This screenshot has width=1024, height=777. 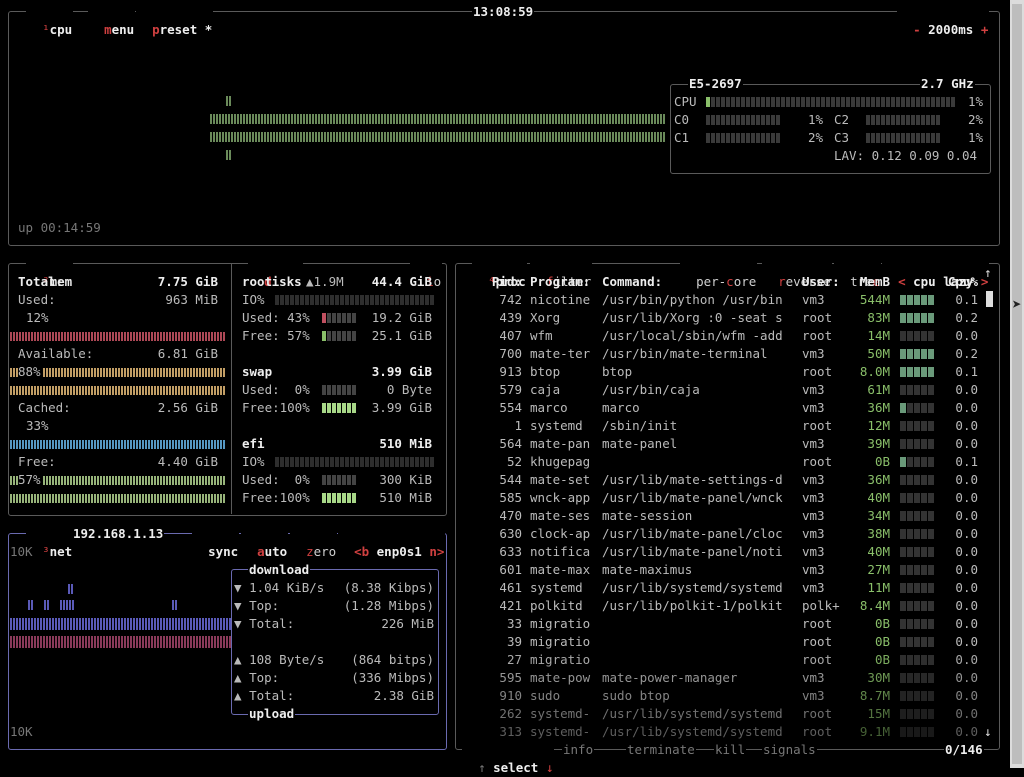 What do you see at coordinates (966, 353) in the screenshot?
I see `proc-cell-cpu: 0.2` at bounding box center [966, 353].